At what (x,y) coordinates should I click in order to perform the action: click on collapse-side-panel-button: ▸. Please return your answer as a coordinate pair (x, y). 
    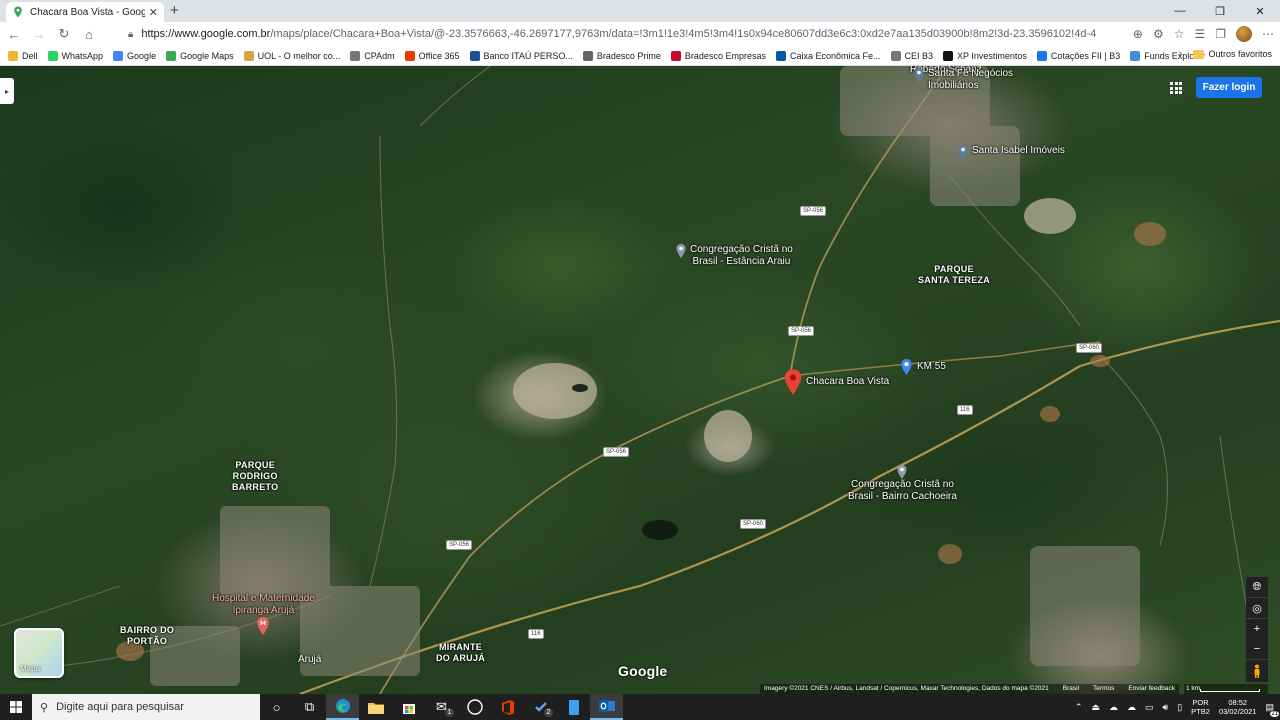
    Looking at the image, I should click on (7, 91).